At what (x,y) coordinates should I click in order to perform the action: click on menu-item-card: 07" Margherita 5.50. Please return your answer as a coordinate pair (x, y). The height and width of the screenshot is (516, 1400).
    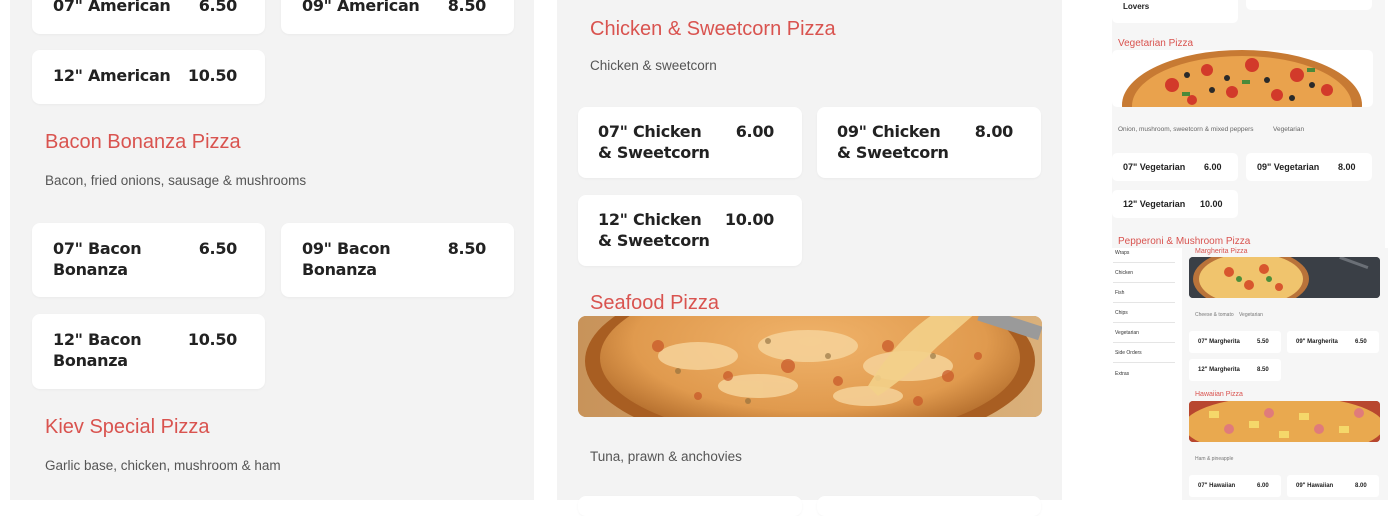
    Looking at the image, I should click on (1235, 342).